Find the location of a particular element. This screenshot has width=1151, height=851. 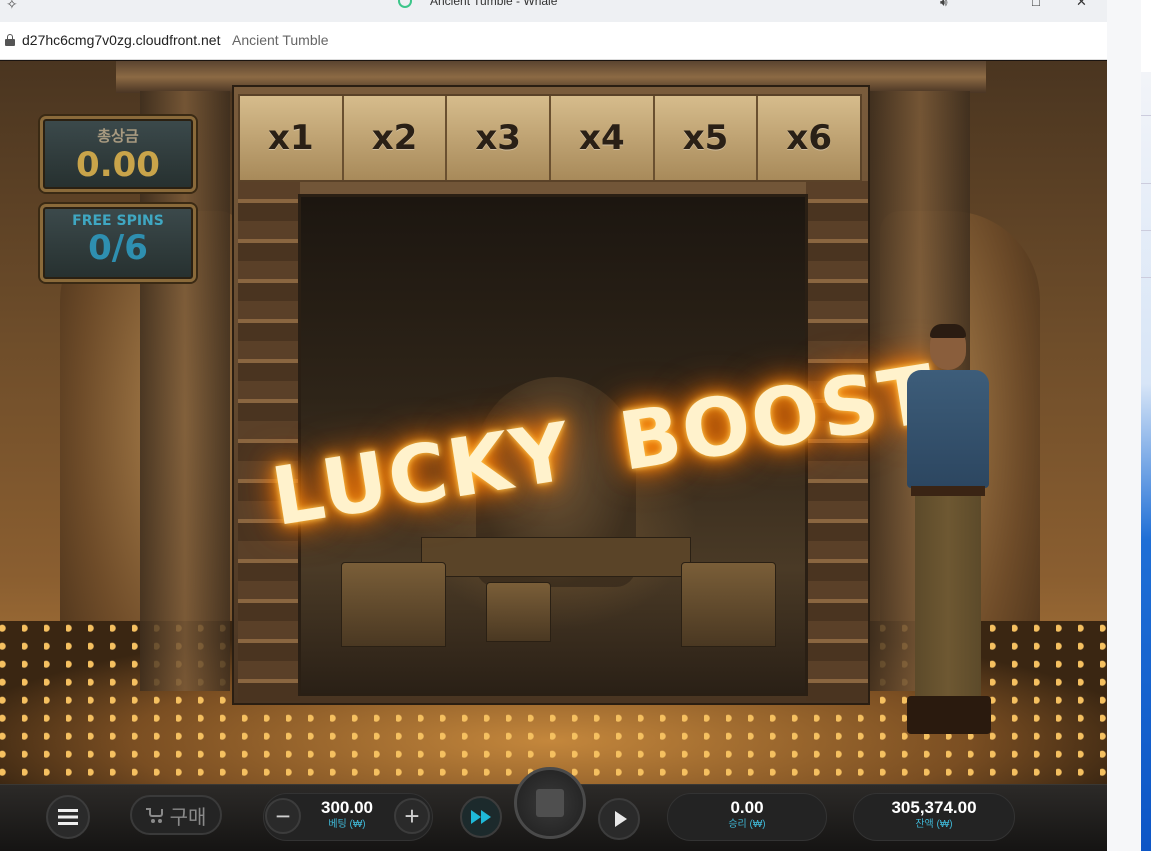

buy-feature-button: 구매 is located at coordinates (176, 815).